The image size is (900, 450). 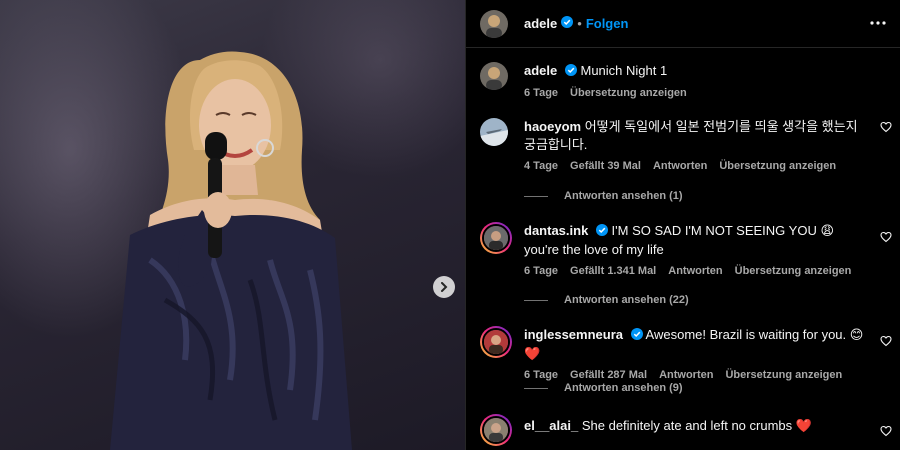 What do you see at coordinates (573, 334) in the screenshot?
I see `comment-username: inglessemneura` at bounding box center [573, 334].